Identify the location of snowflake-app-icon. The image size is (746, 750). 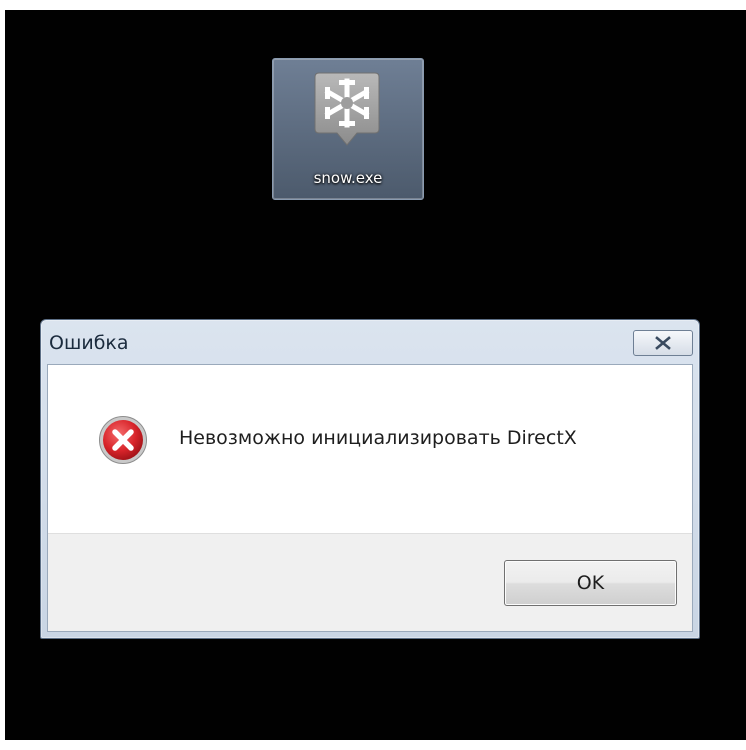
(347, 109).